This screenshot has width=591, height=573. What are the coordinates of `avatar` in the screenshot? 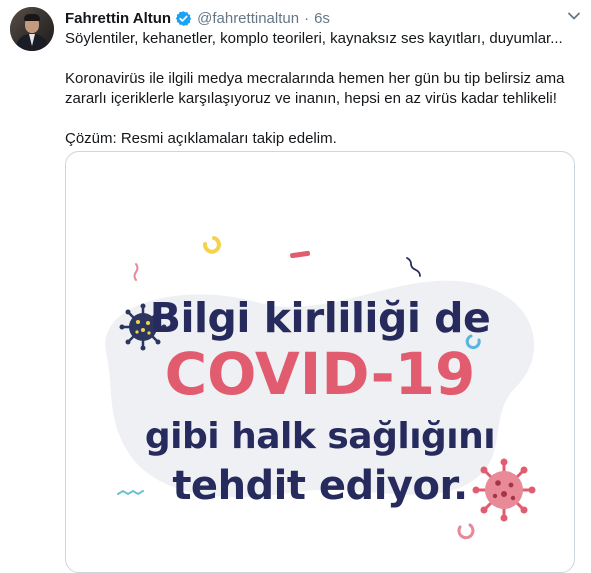 It's located at (32, 29).